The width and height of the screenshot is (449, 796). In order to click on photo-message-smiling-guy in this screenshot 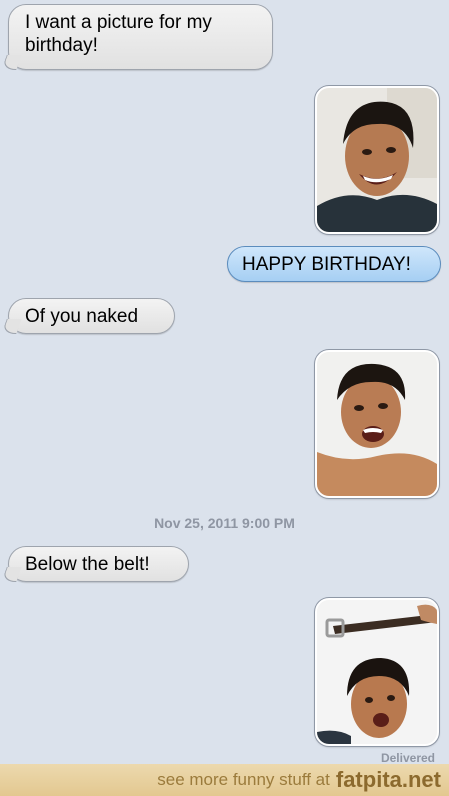, I will do `click(377, 160)`.